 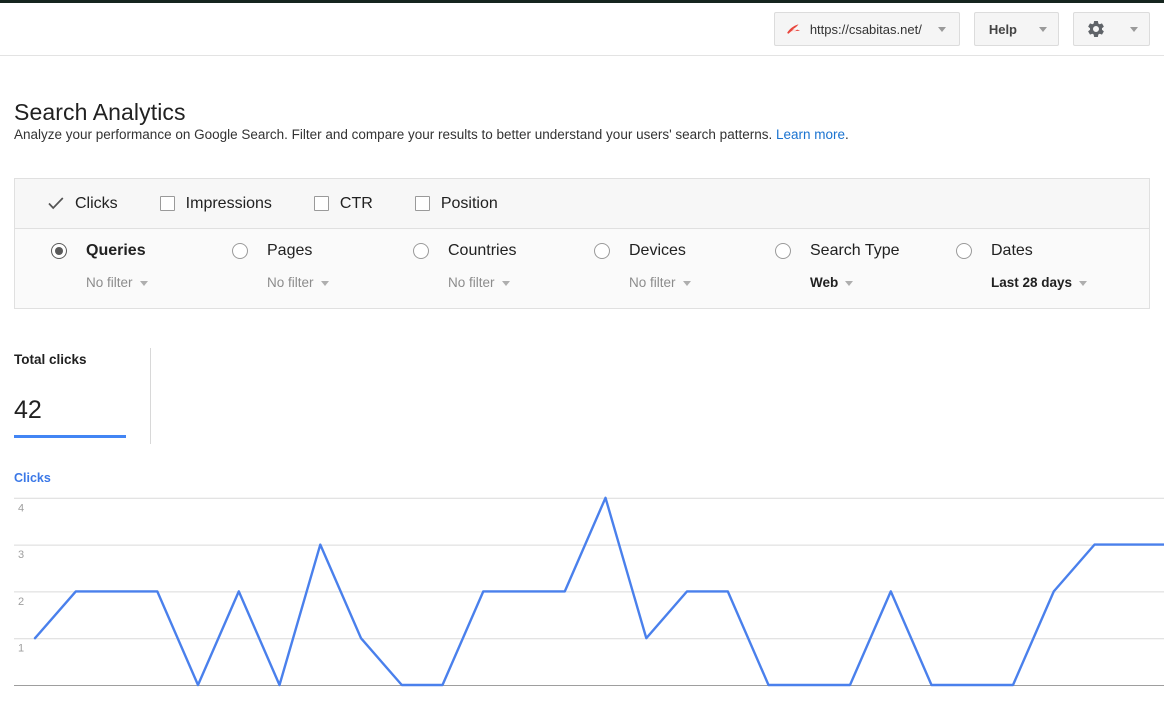 What do you see at coordinates (855, 250) in the screenshot?
I see `dimension-label: Search Type` at bounding box center [855, 250].